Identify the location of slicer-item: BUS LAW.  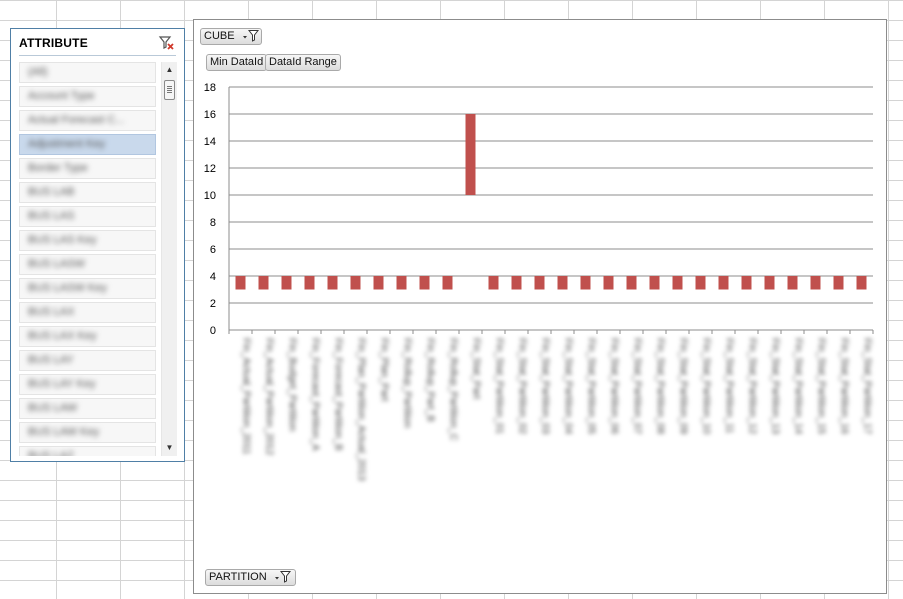
(87, 408).